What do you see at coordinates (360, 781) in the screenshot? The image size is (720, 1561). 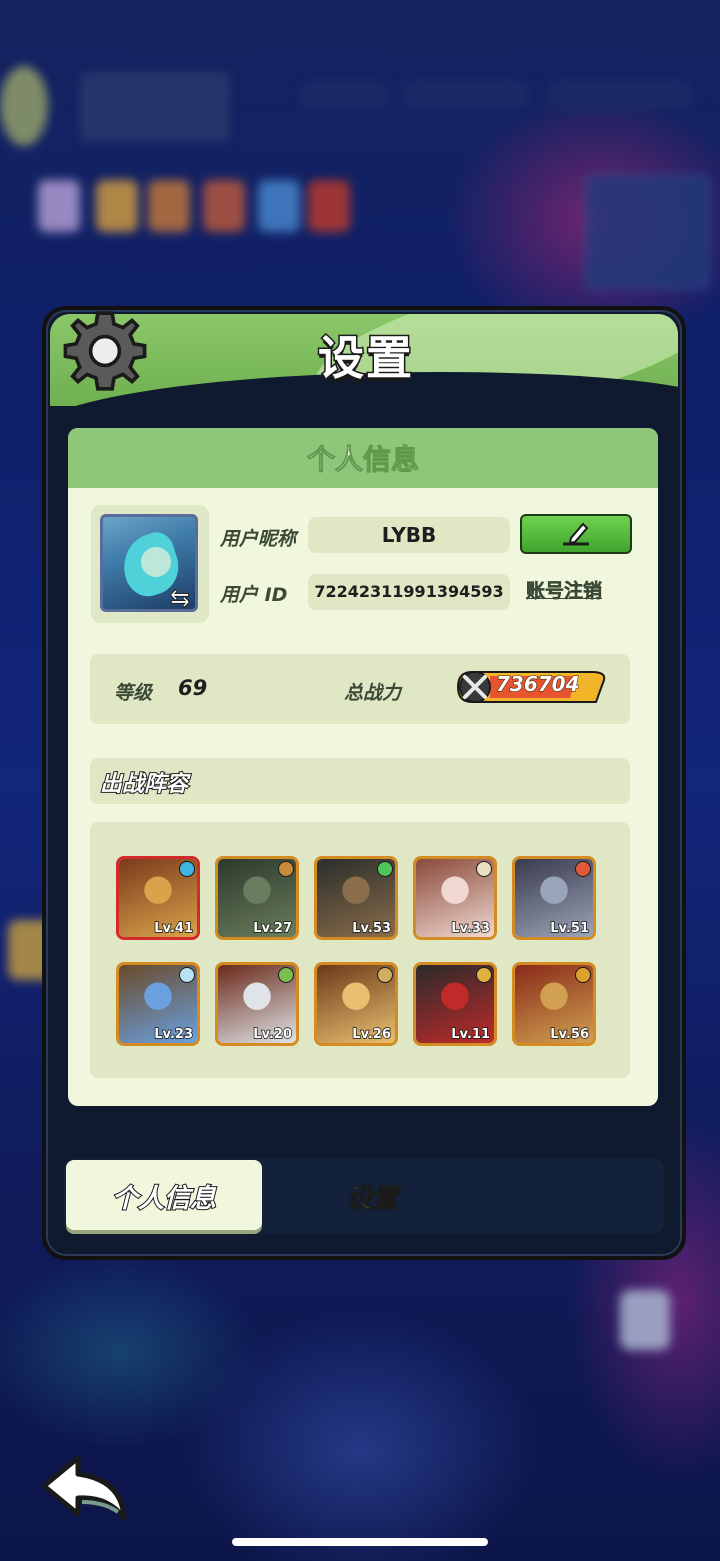 I see `lineup-header: 出战阵容` at bounding box center [360, 781].